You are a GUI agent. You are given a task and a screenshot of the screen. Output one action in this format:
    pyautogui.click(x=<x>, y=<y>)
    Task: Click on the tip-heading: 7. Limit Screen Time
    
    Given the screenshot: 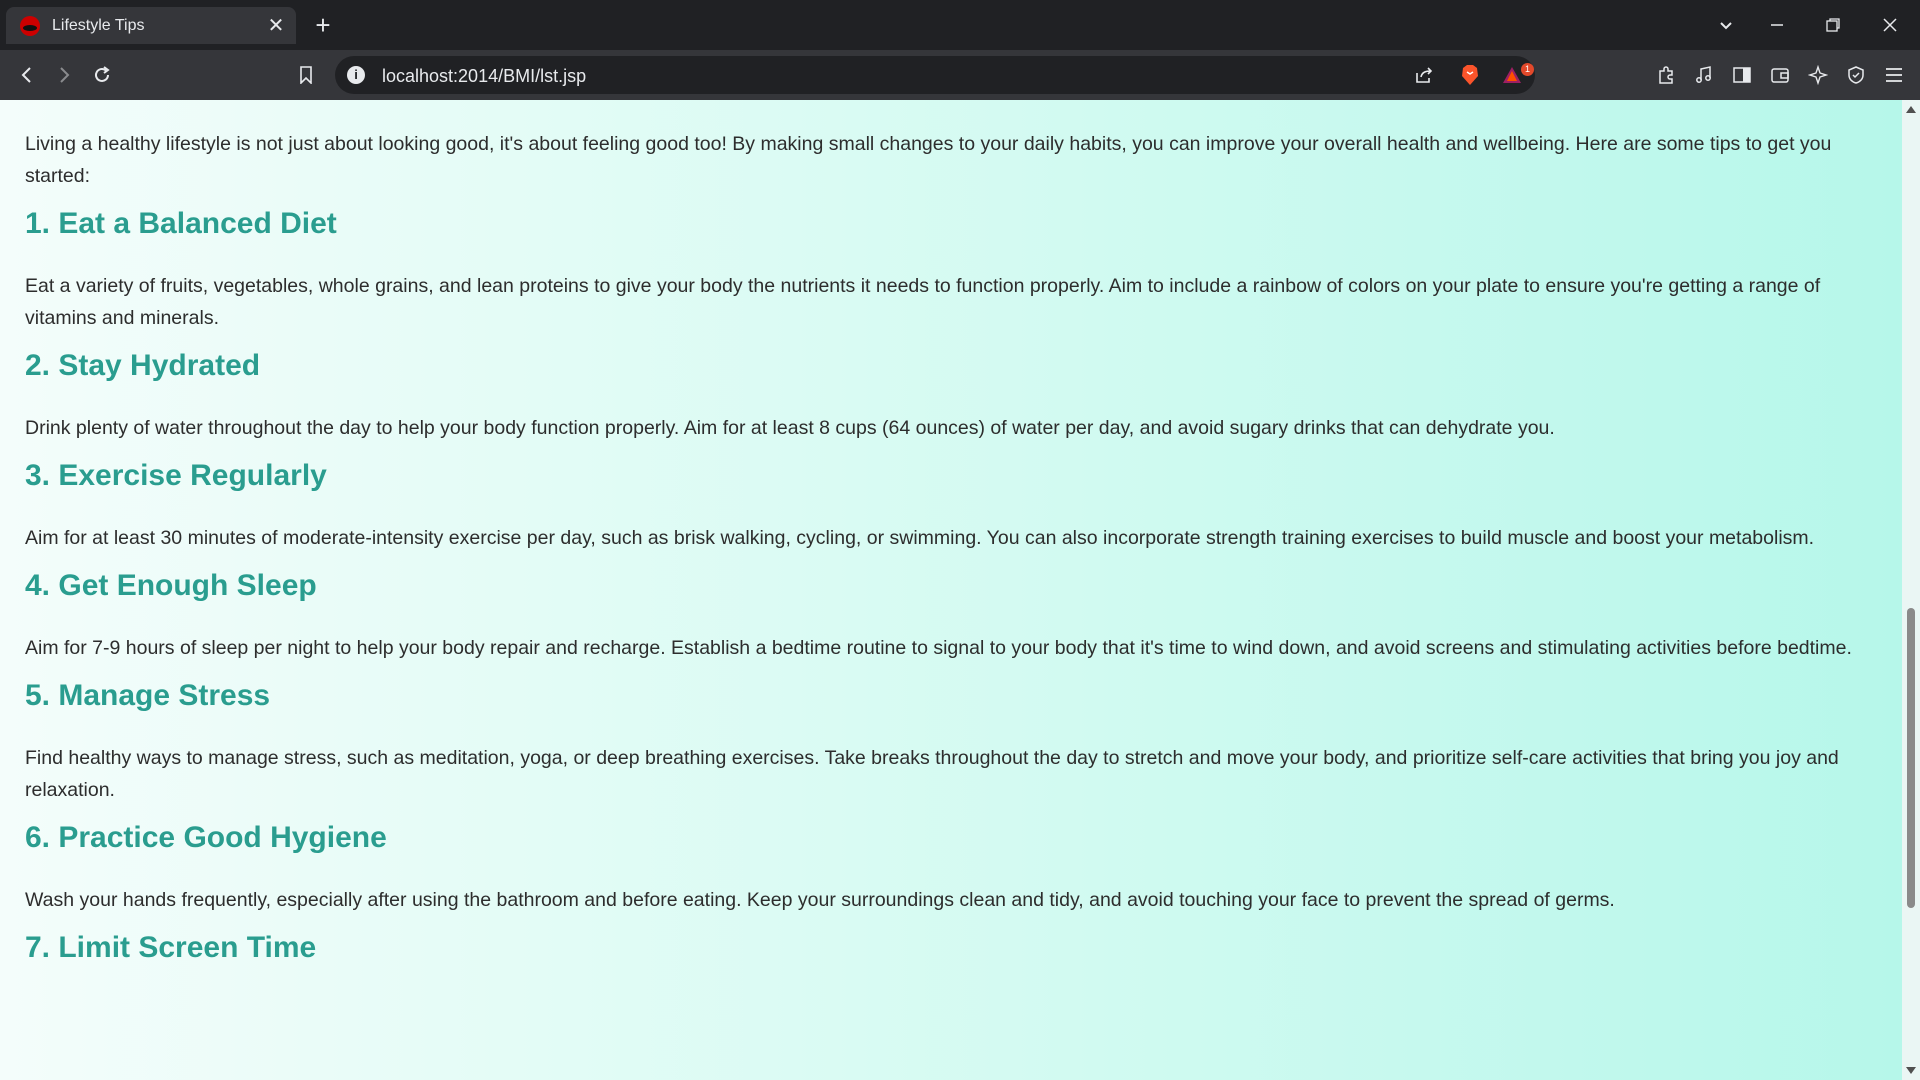 What is the action you would take?
    pyautogui.click(x=171, y=947)
    